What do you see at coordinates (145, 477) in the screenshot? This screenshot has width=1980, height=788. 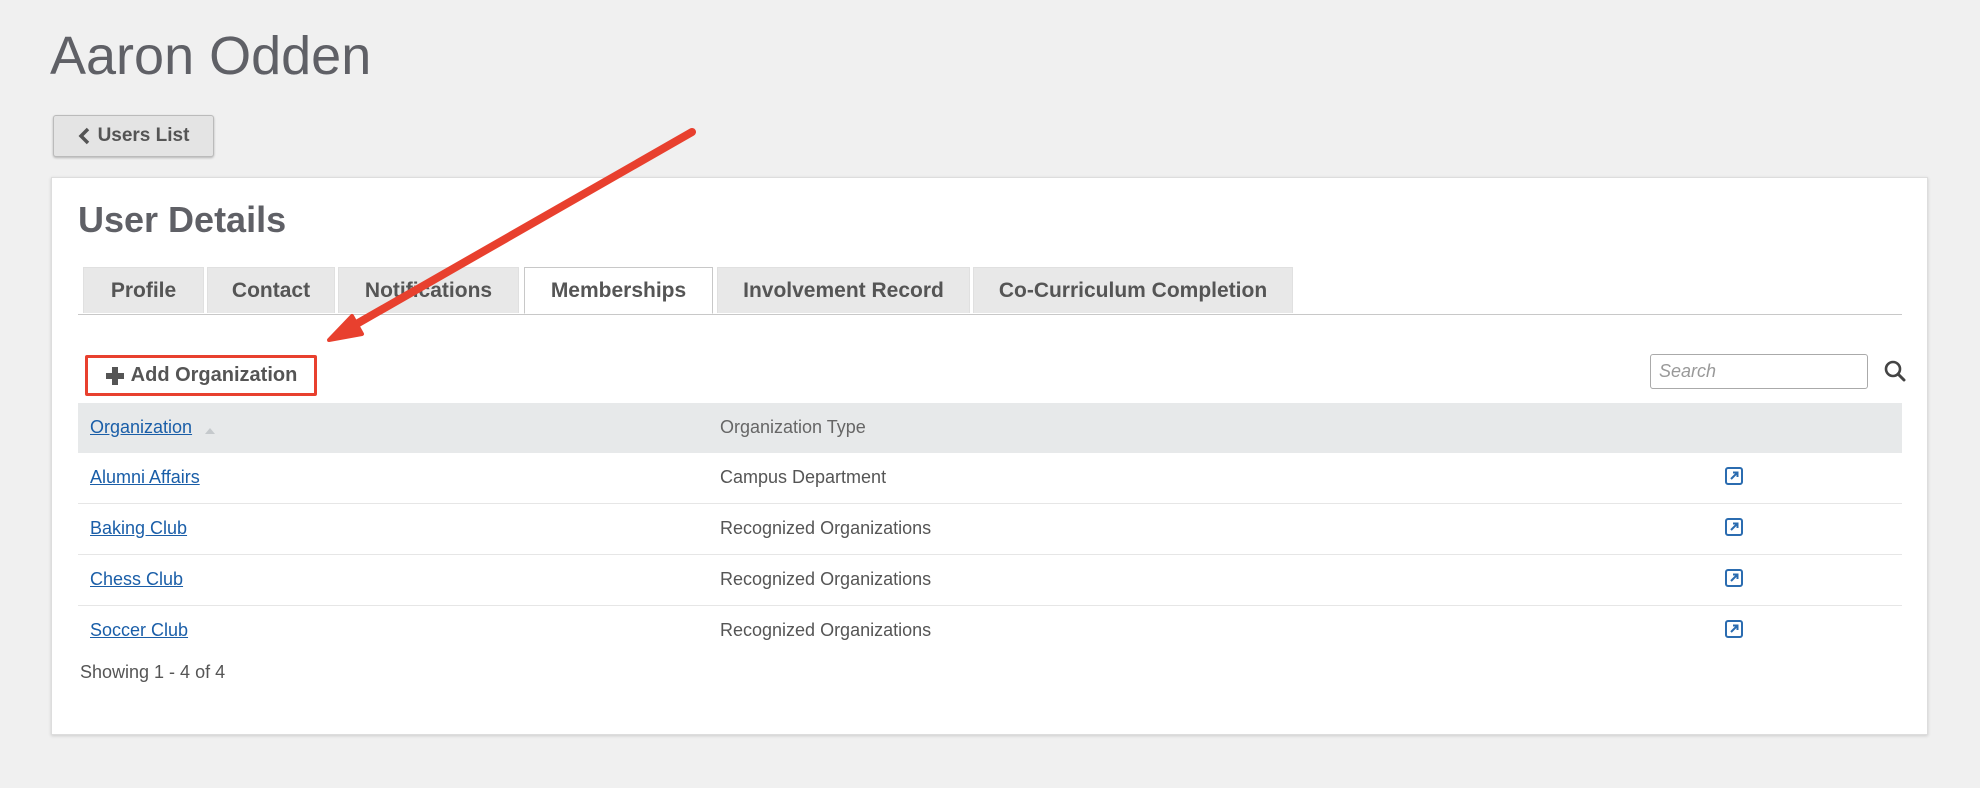 I see `organization-link: Alumni Affairs` at bounding box center [145, 477].